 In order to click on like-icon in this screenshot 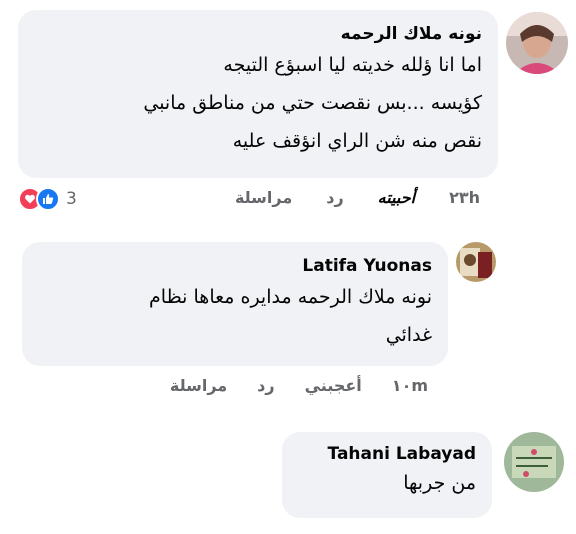, I will do `click(48, 199)`.